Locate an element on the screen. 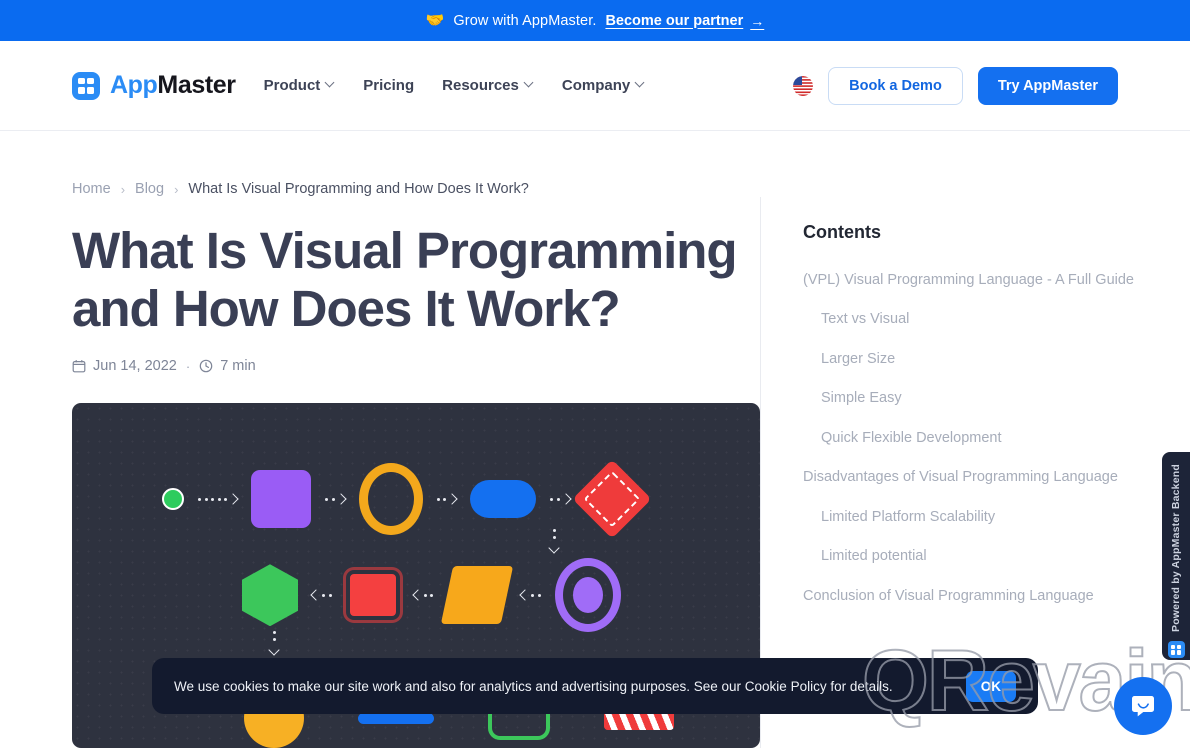 The image size is (1190, 753). toc-item-quick-flexible-development: Quick Flexible Development is located at coordinates (974, 438).